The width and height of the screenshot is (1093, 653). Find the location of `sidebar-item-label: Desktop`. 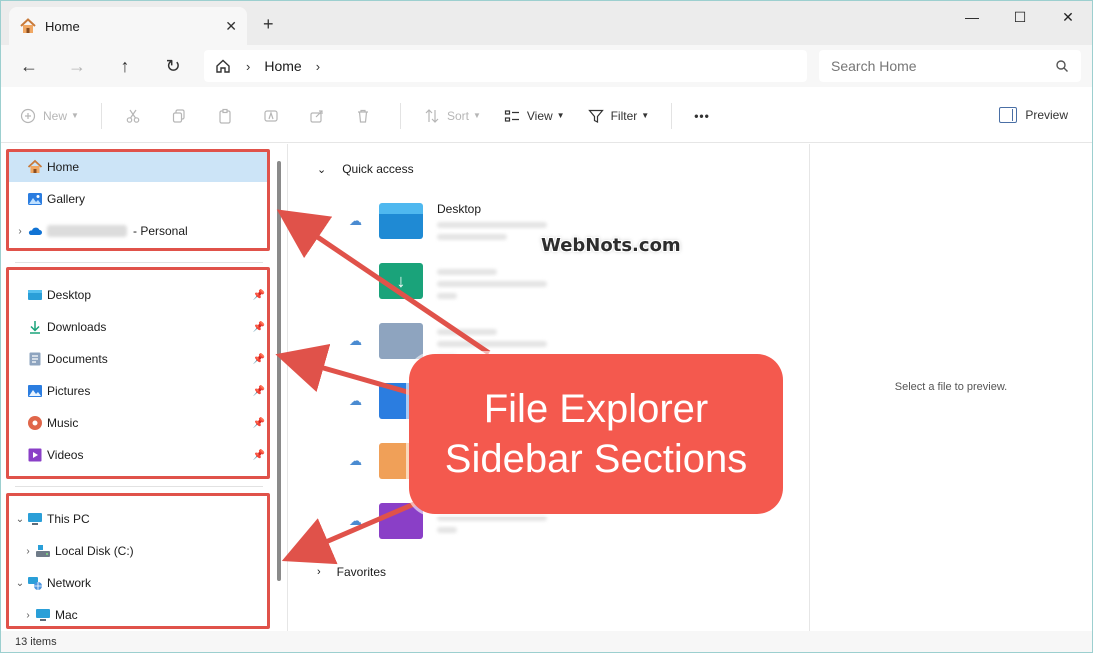

sidebar-item-label: Desktop is located at coordinates (69, 295).